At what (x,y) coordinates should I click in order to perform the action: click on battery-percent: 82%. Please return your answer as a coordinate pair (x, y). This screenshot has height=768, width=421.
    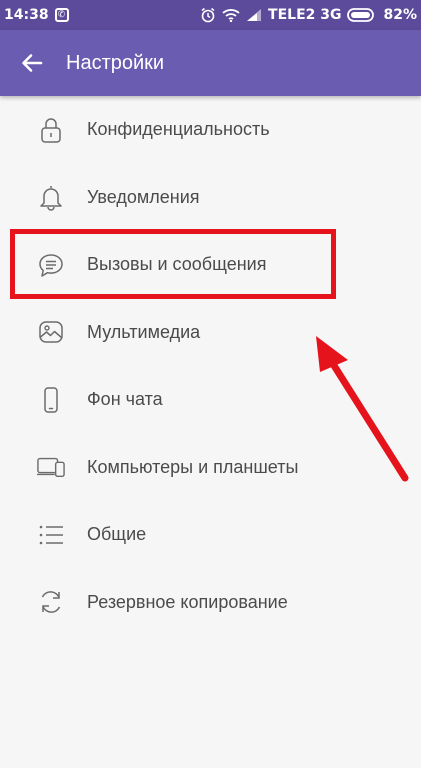
    Looking at the image, I should click on (400, 15).